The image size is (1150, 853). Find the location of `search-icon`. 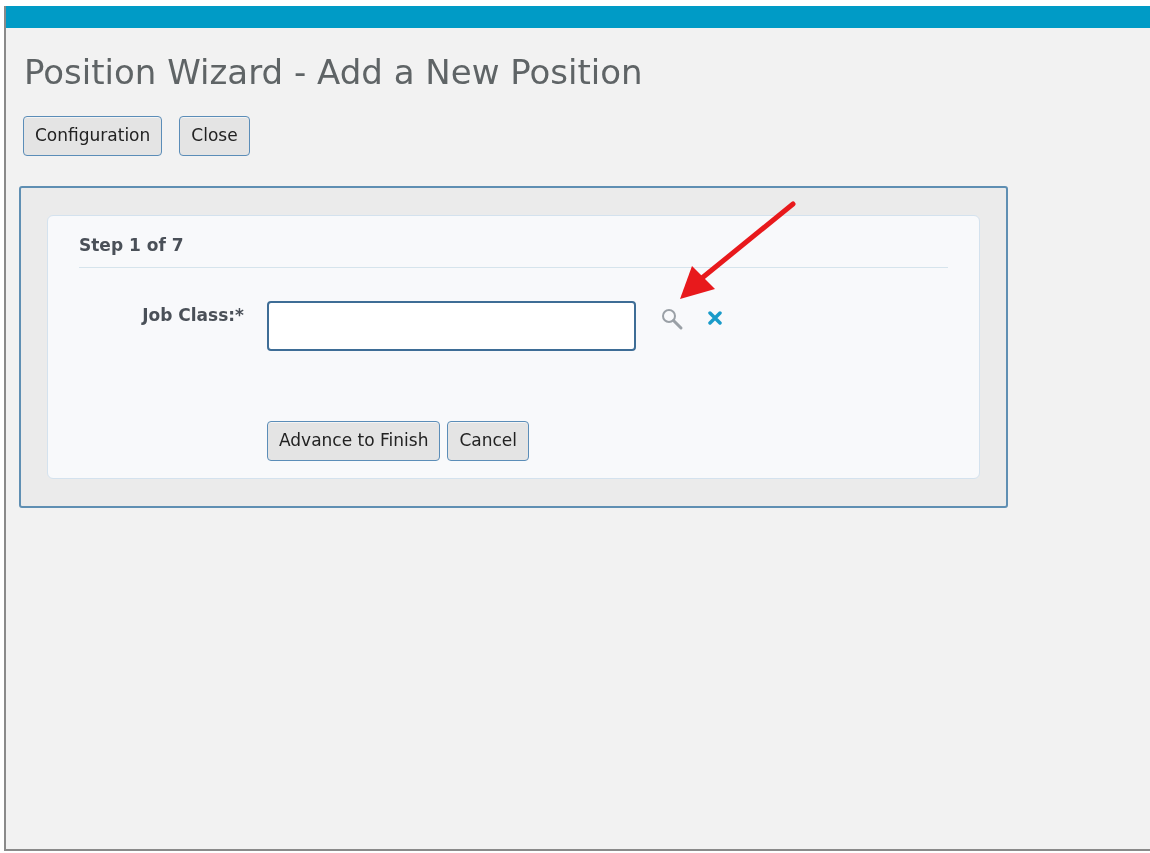

search-icon is located at coordinates (672, 318).